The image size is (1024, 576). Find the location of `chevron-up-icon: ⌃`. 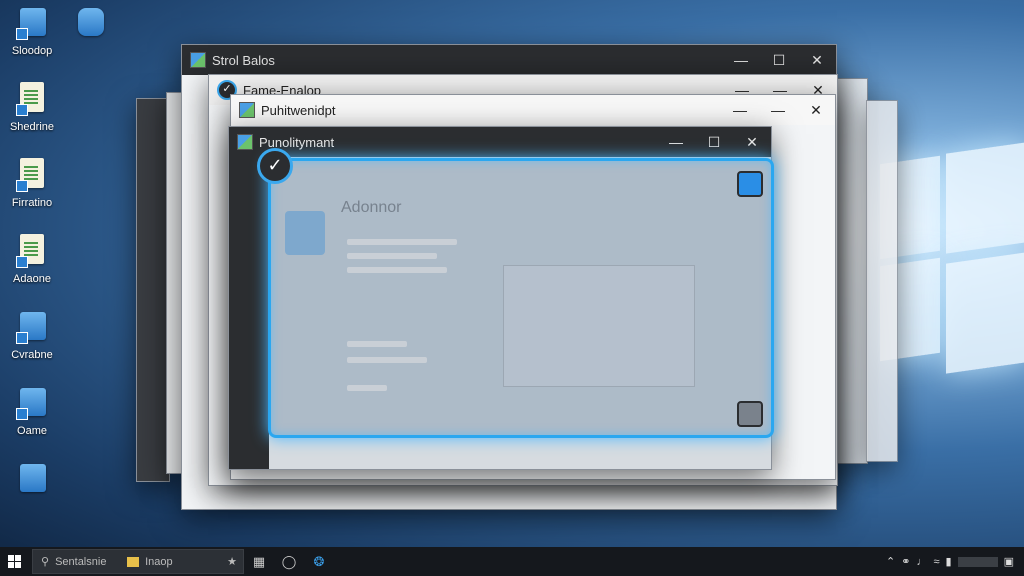

chevron-up-icon: ⌃ is located at coordinates (890, 561).